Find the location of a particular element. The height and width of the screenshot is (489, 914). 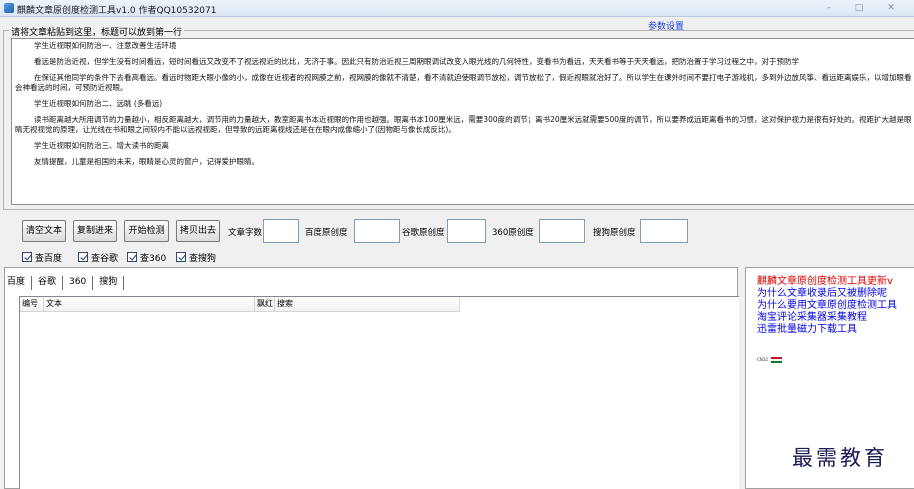

maximize-button: □ is located at coordinates (859, 8).